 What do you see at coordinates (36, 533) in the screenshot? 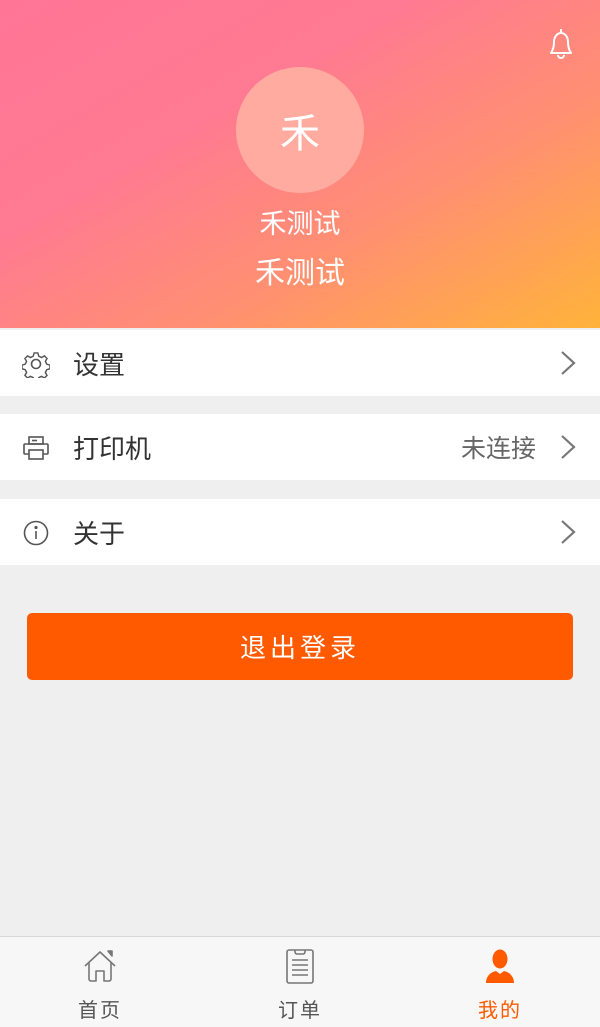
I see `info-icon` at bounding box center [36, 533].